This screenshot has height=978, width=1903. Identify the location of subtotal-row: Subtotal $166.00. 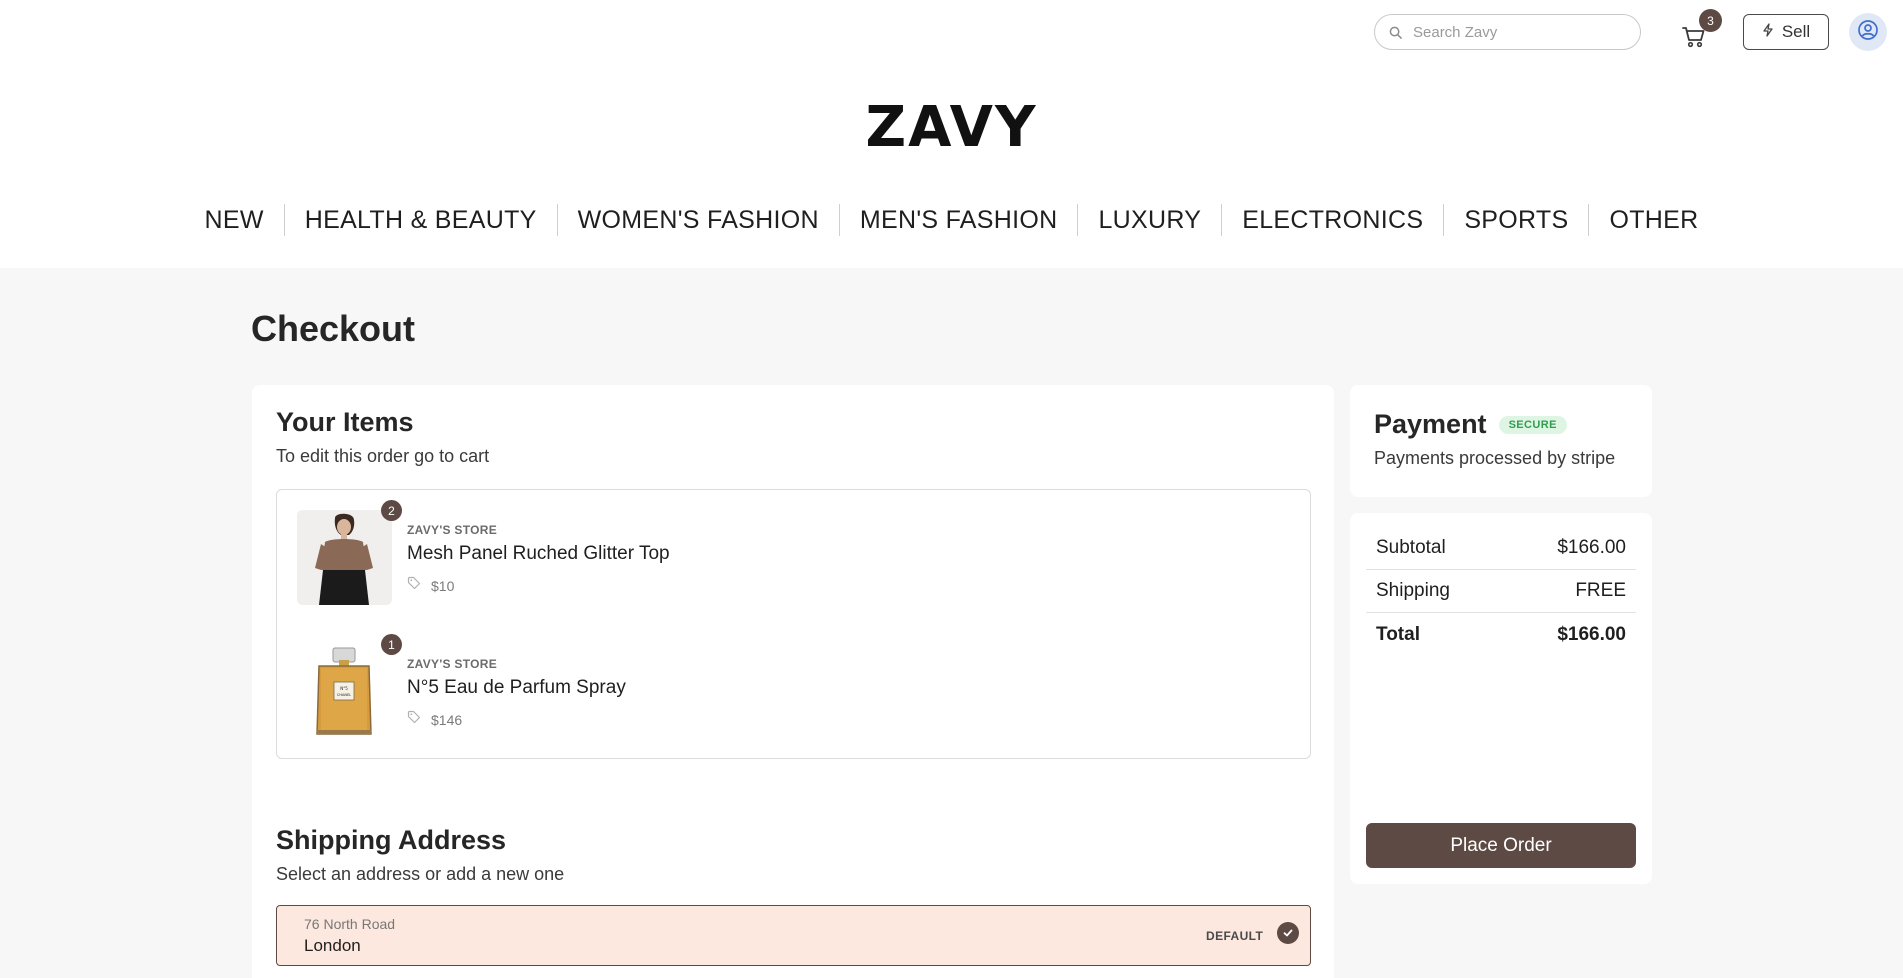
(1501, 548).